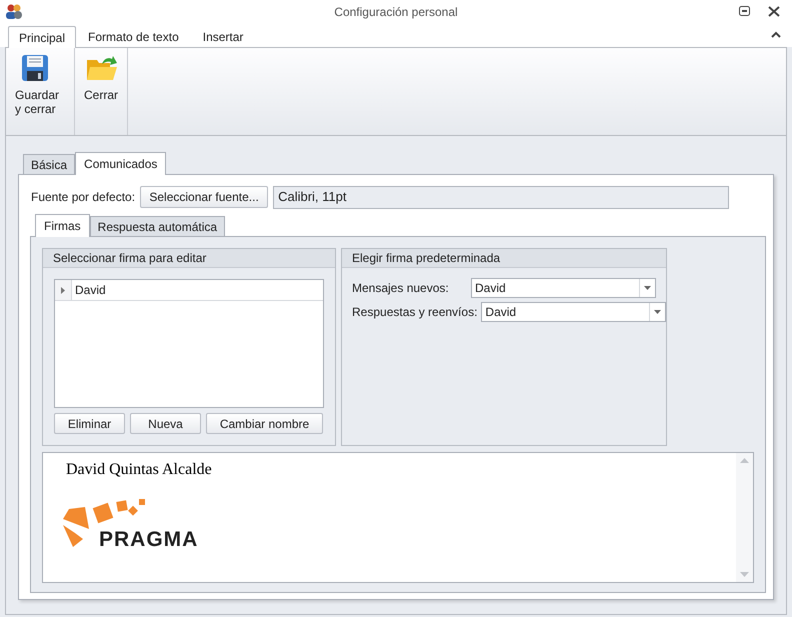  I want to click on tab: Firmas, so click(62, 225).